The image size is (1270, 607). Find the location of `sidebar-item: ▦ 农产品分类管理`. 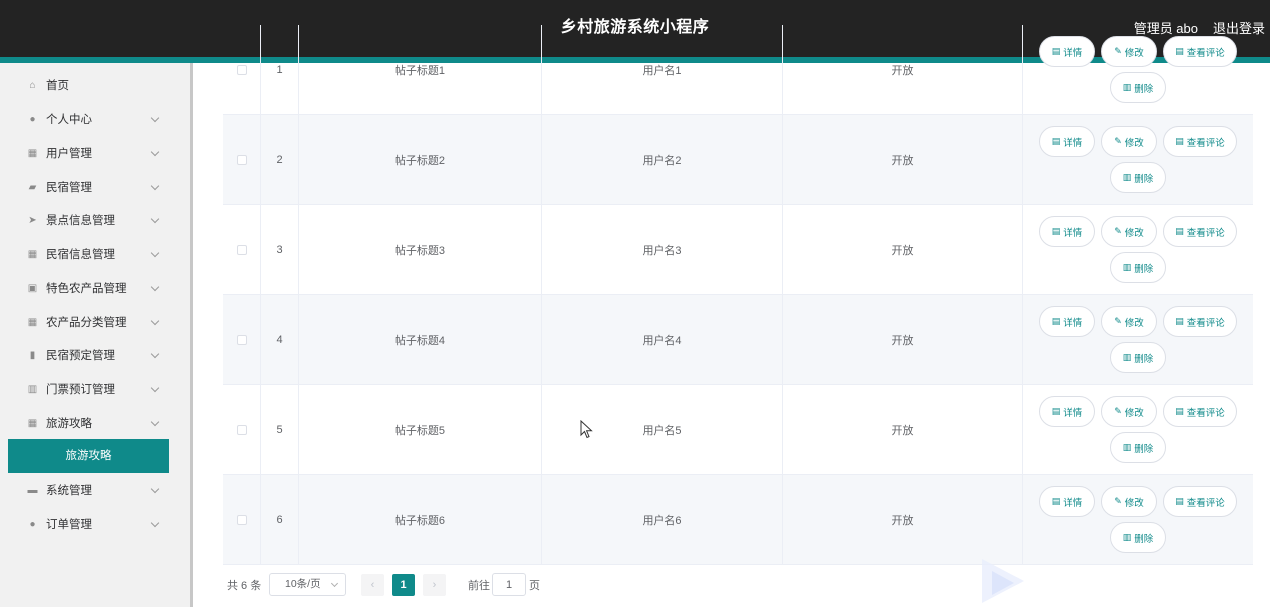

sidebar-item: ▦ 农产品分类管理 is located at coordinates (95, 322).